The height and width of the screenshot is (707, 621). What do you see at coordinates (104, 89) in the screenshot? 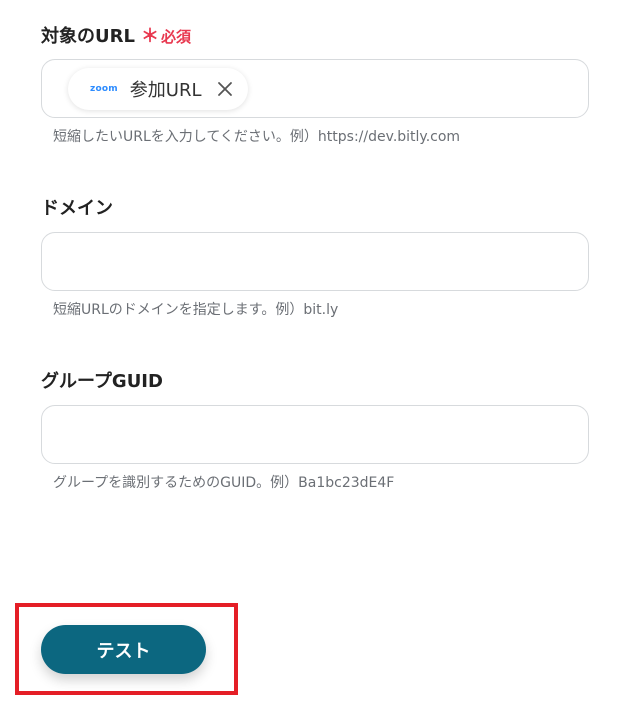
I see `zoom-logo-icon: zoom` at bounding box center [104, 89].